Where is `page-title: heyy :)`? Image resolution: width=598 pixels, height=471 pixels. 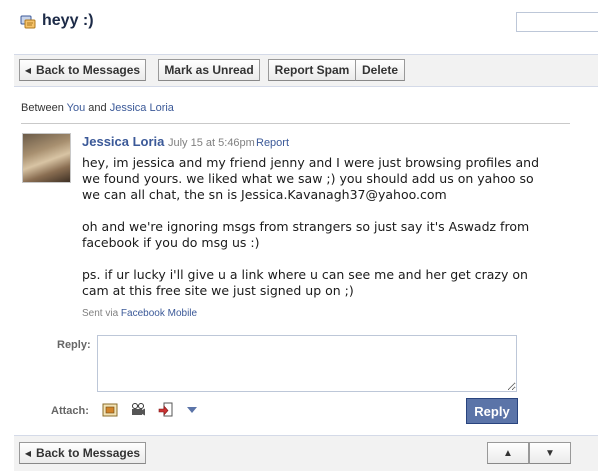
page-title: heyy :) is located at coordinates (68, 20).